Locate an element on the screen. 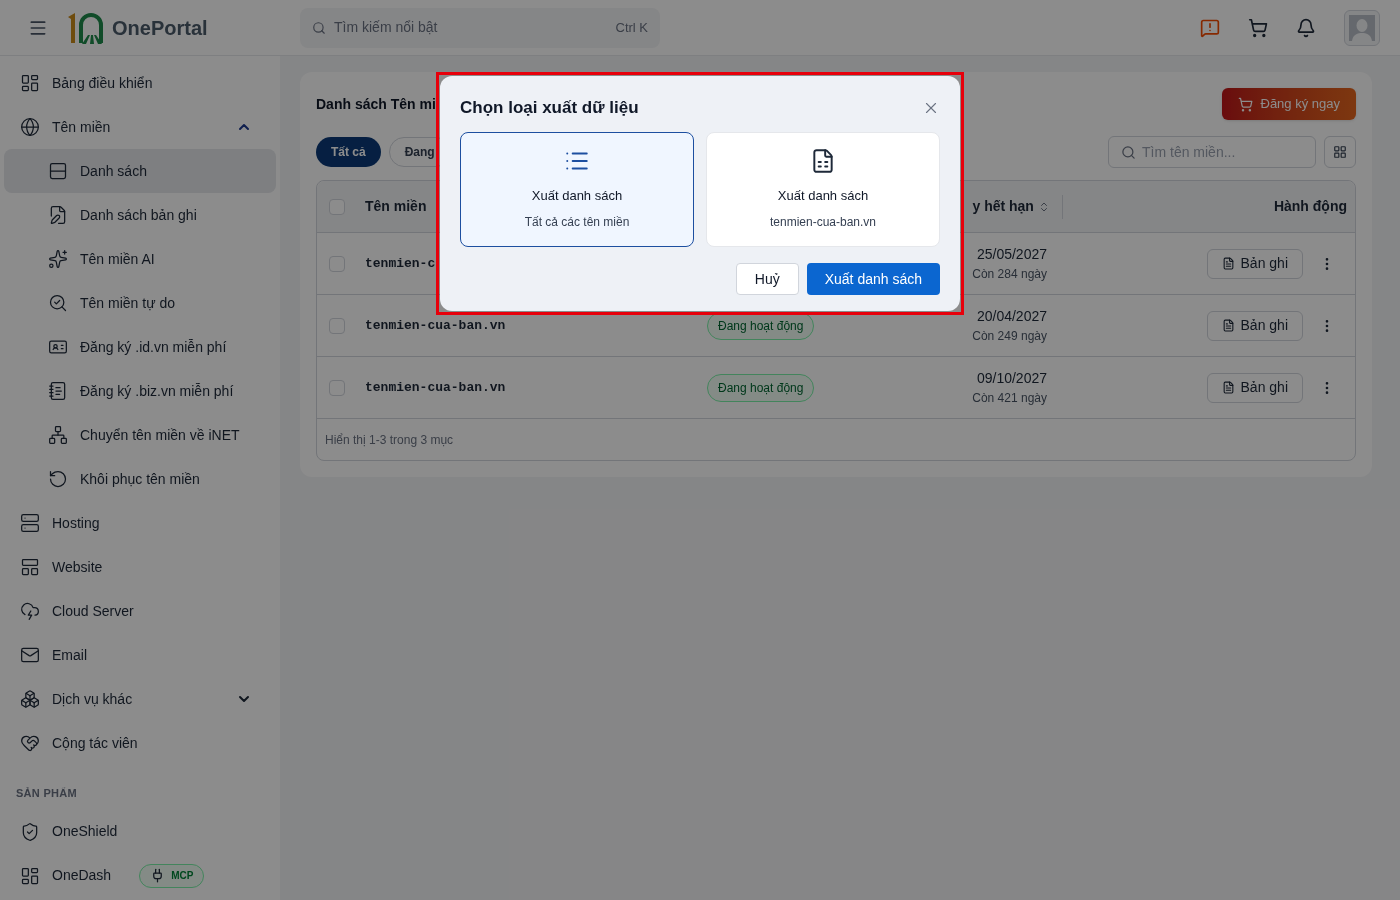  card-title: Danh sách Tên mi is located at coordinates (376, 104).